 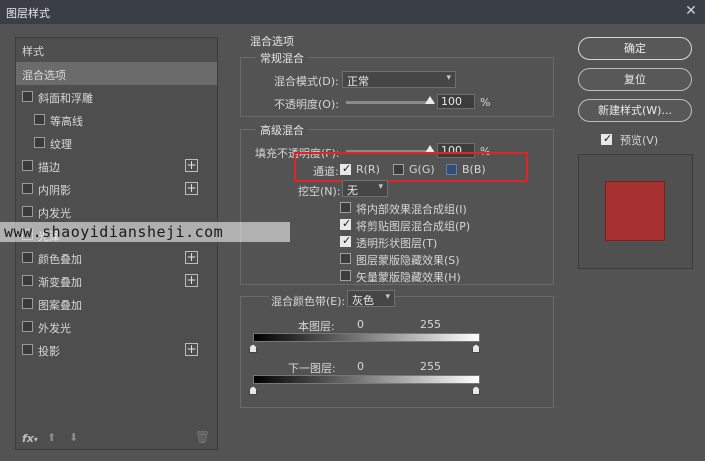 I want to click on window-title: 图层样式, so click(x=28, y=13).